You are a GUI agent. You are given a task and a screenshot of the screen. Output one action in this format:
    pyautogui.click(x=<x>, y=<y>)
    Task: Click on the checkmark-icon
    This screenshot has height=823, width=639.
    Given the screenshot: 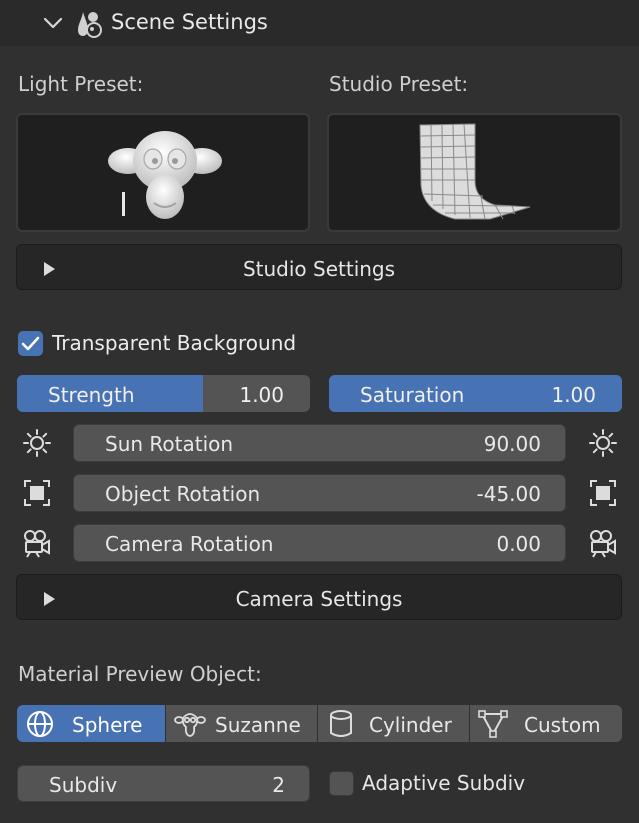 What is the action you would take?
    pyautogui.click(x=30, y=343)
    